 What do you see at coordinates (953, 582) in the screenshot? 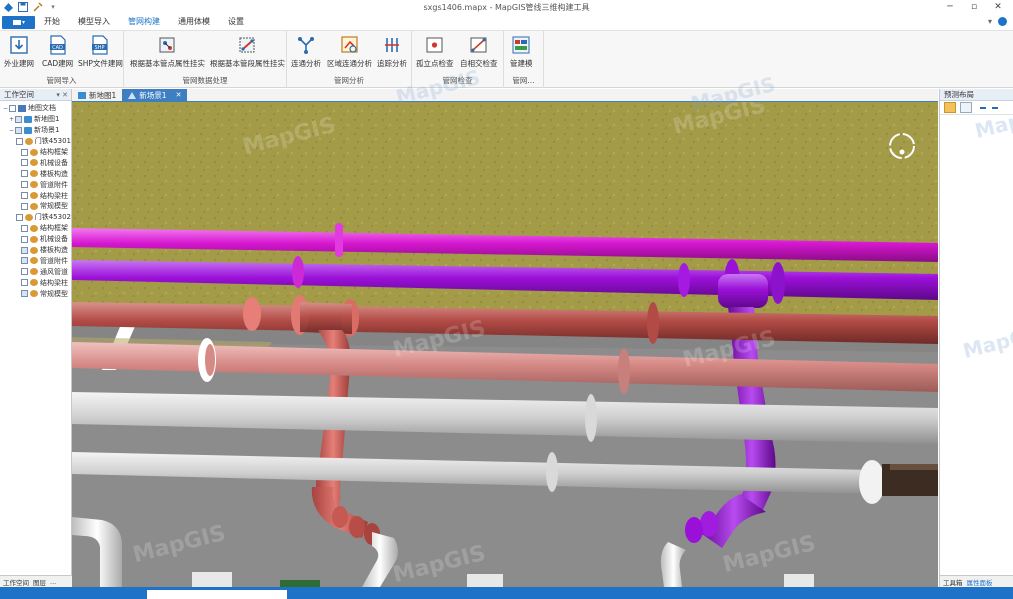
I see `tab-toolbox: 工具箱` at bounding box center [953, 582].